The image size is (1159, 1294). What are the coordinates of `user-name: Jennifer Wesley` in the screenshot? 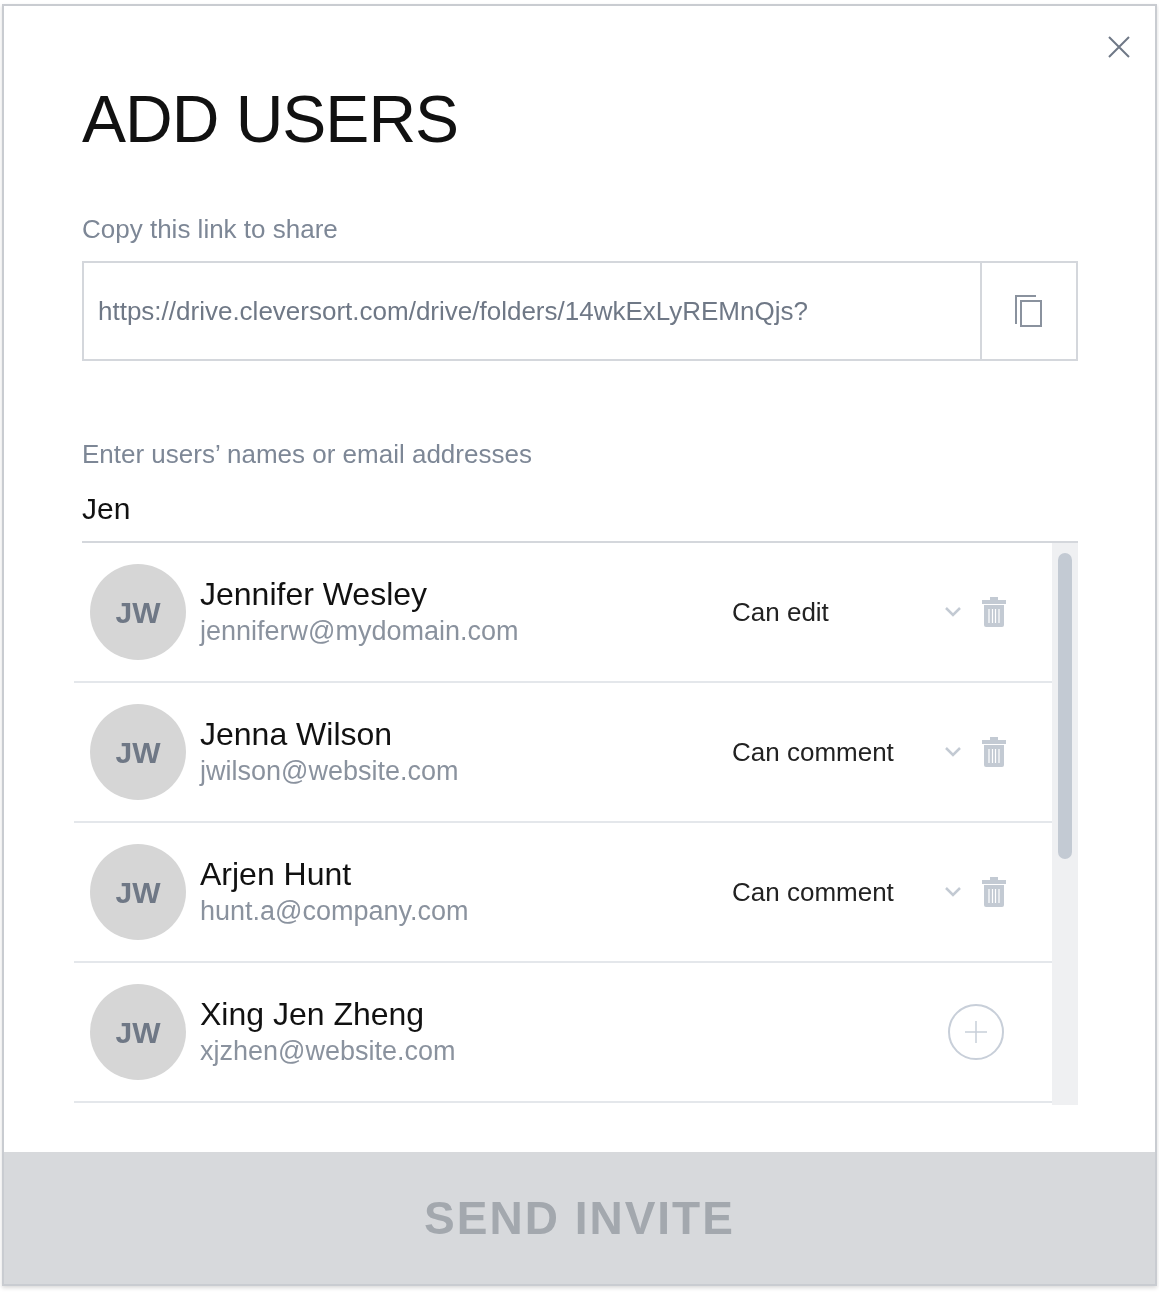 It's located at (314, 594).